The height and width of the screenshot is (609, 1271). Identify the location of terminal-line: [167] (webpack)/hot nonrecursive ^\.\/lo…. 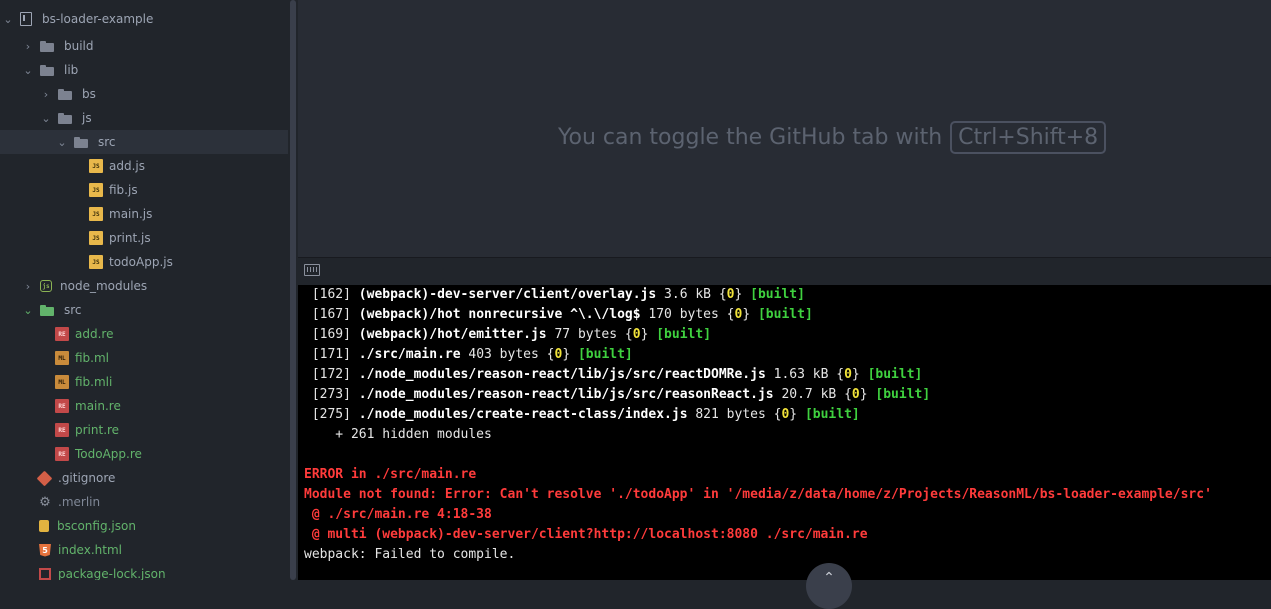
(562, 314).